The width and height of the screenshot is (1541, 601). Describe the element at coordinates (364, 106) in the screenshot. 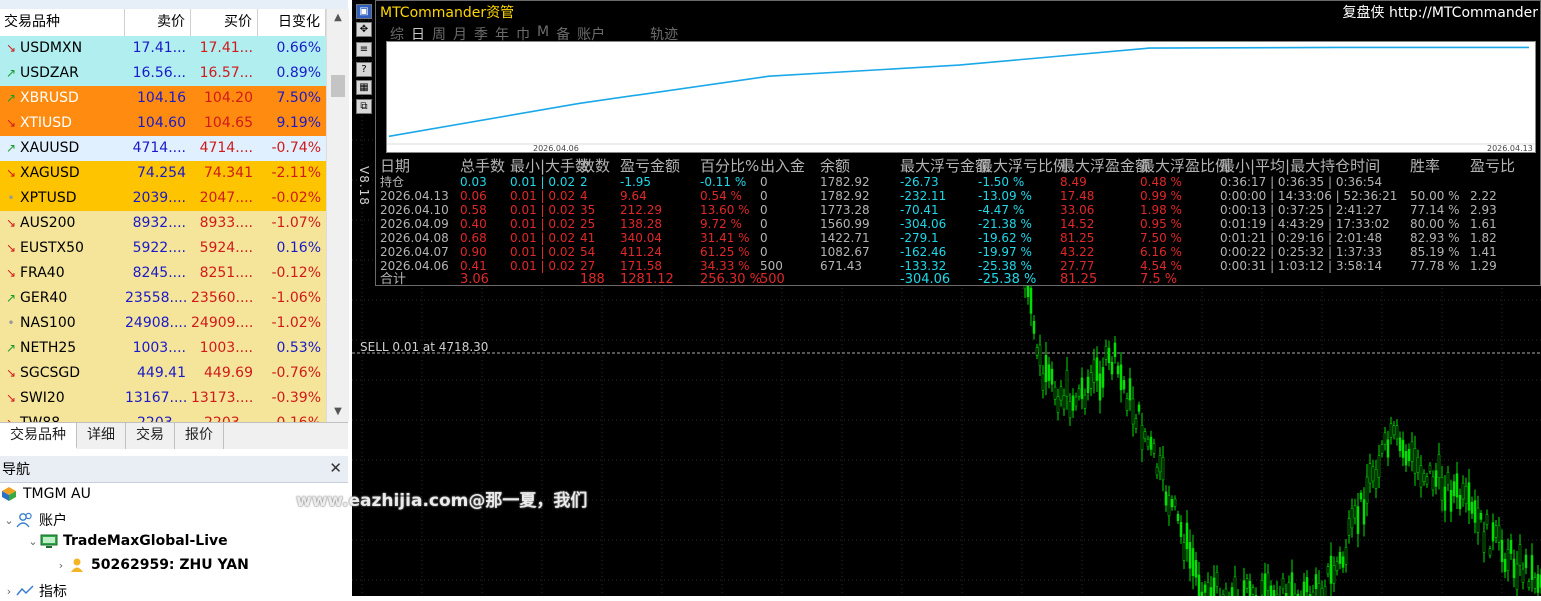

I see `panel-copy-icon: ⧉` at that location.